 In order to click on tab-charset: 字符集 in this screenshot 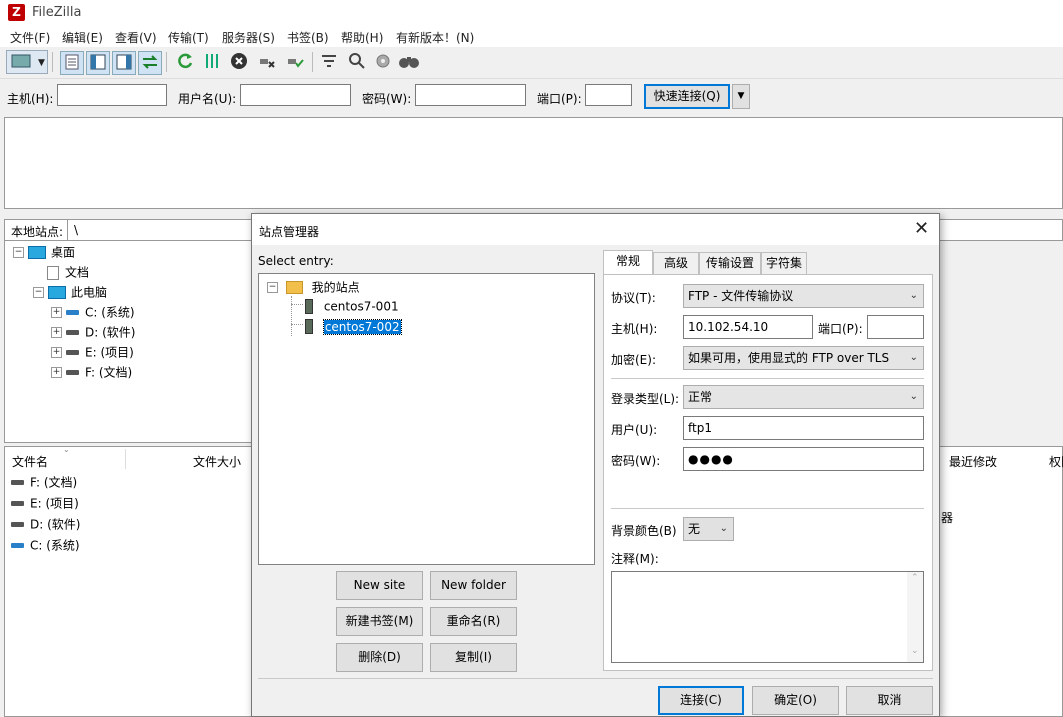, I will do `click(784, 263)`.